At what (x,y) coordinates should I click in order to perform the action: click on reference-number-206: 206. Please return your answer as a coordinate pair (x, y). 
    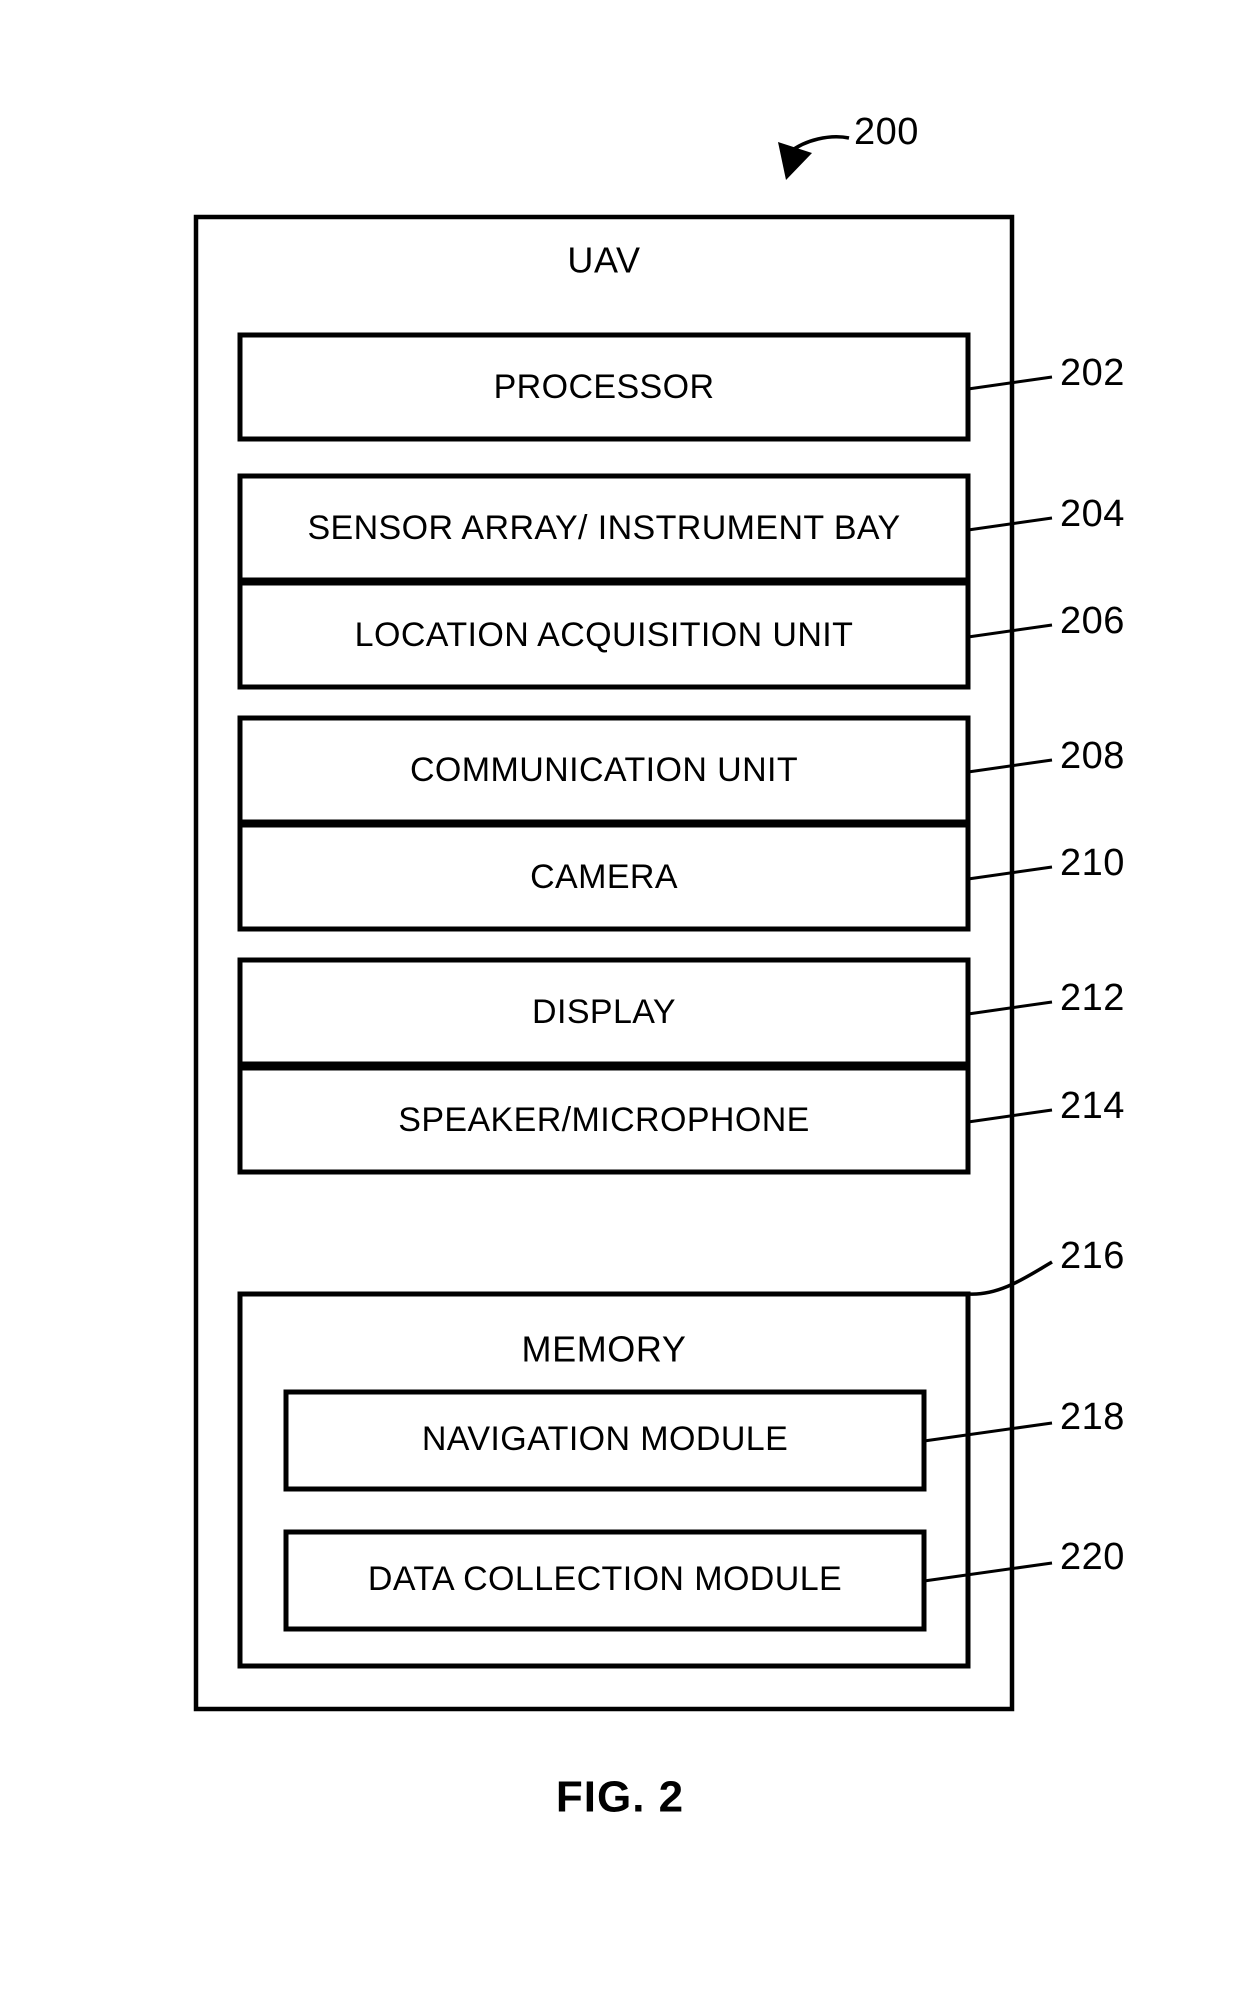
    Looking at the image, I should click on (1092, 621).